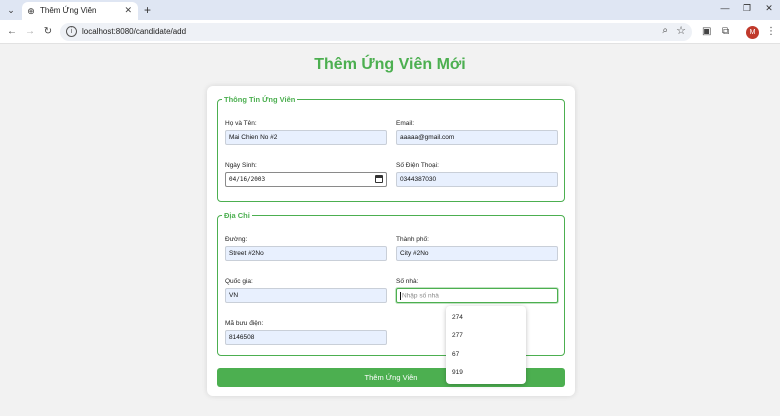 This screenshot has height=416, width=780. I want to click on browser-tab: ⊕ Thêm Ứng Viên ✕, so click(80, 11).